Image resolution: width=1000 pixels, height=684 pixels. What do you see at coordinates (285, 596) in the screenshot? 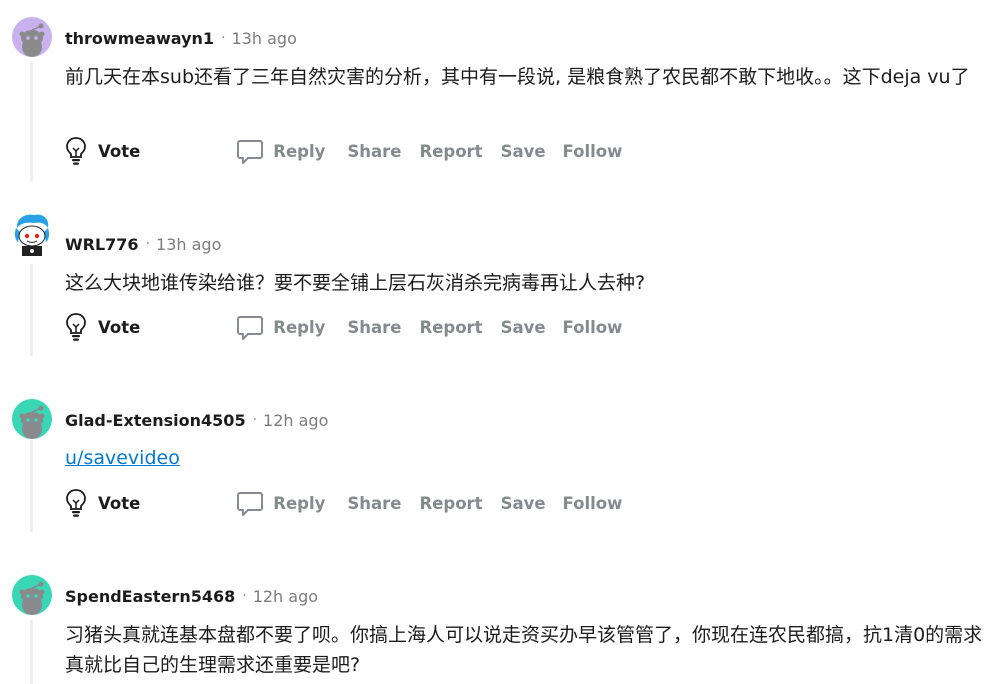
I see `timestamp: 12h ago` at bounding box center [285, 596].